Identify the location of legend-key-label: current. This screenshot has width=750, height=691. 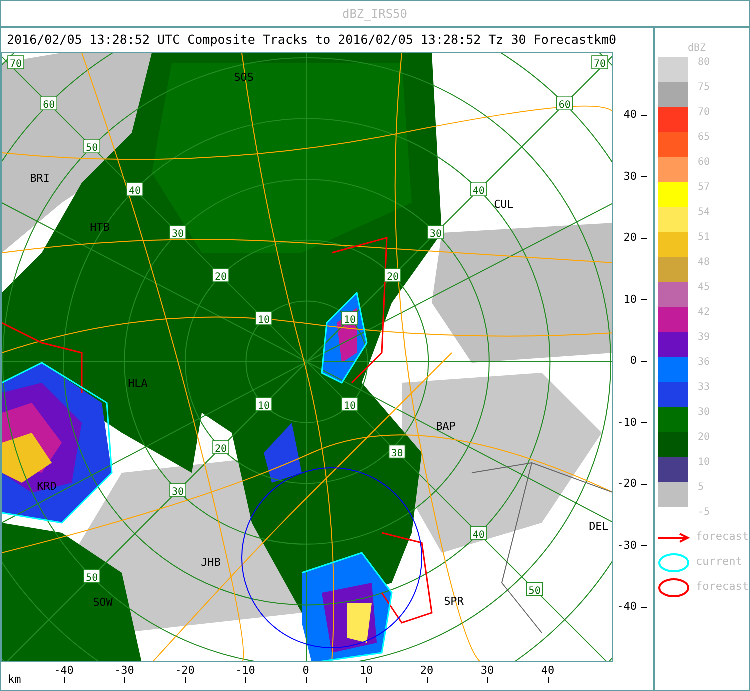
(719, 562).